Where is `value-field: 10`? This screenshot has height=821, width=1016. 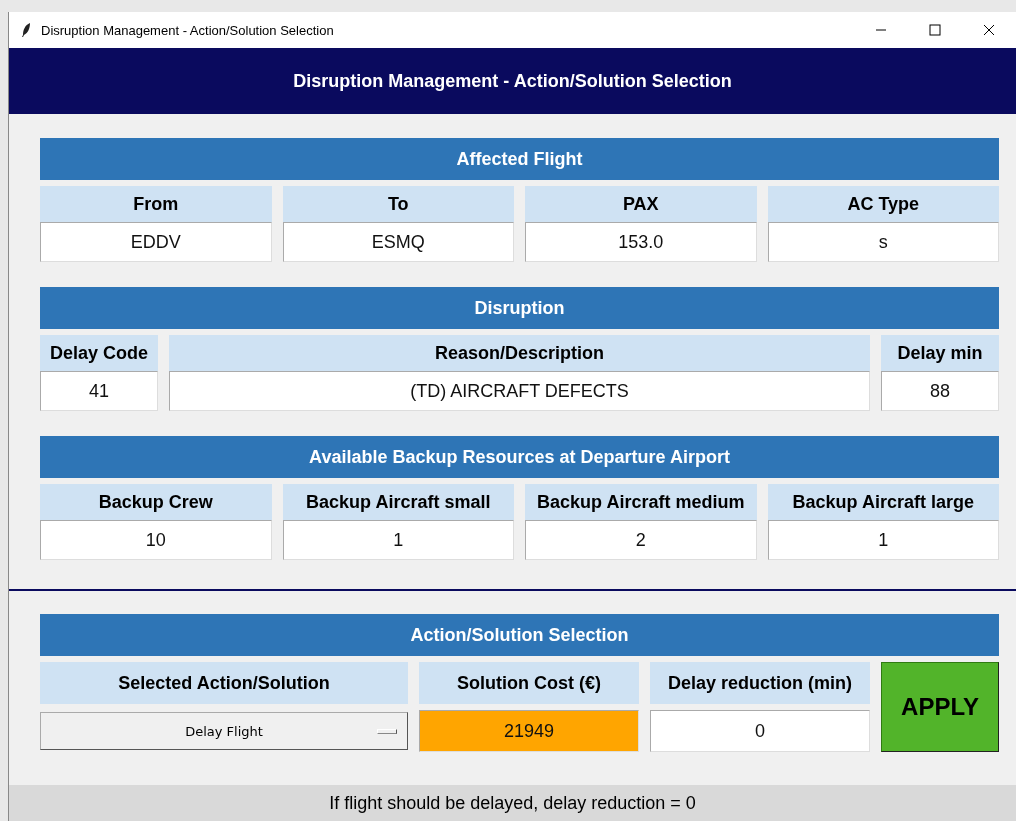 value-field: 10 is located at coordinates (156, 540).